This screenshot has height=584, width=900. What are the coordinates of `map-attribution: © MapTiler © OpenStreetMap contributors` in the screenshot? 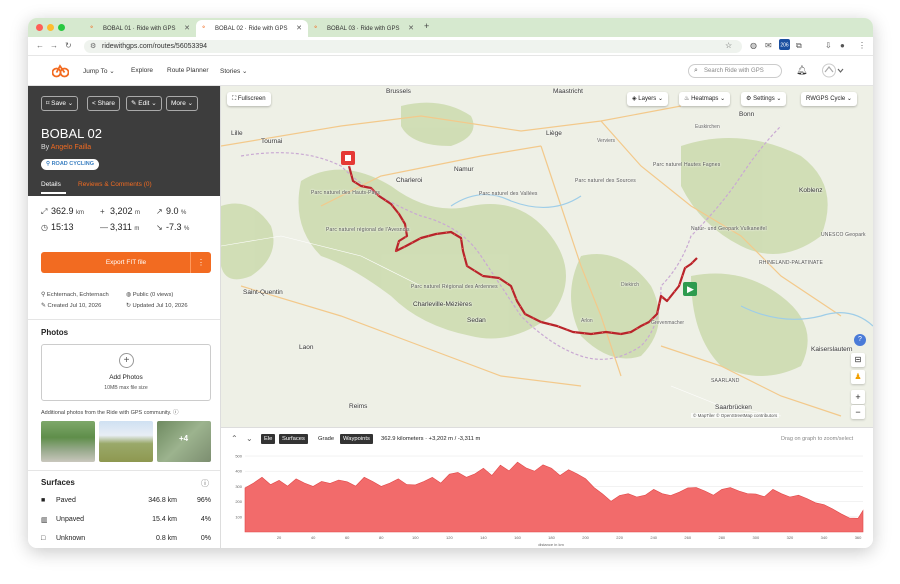 It's located at (735, 415).